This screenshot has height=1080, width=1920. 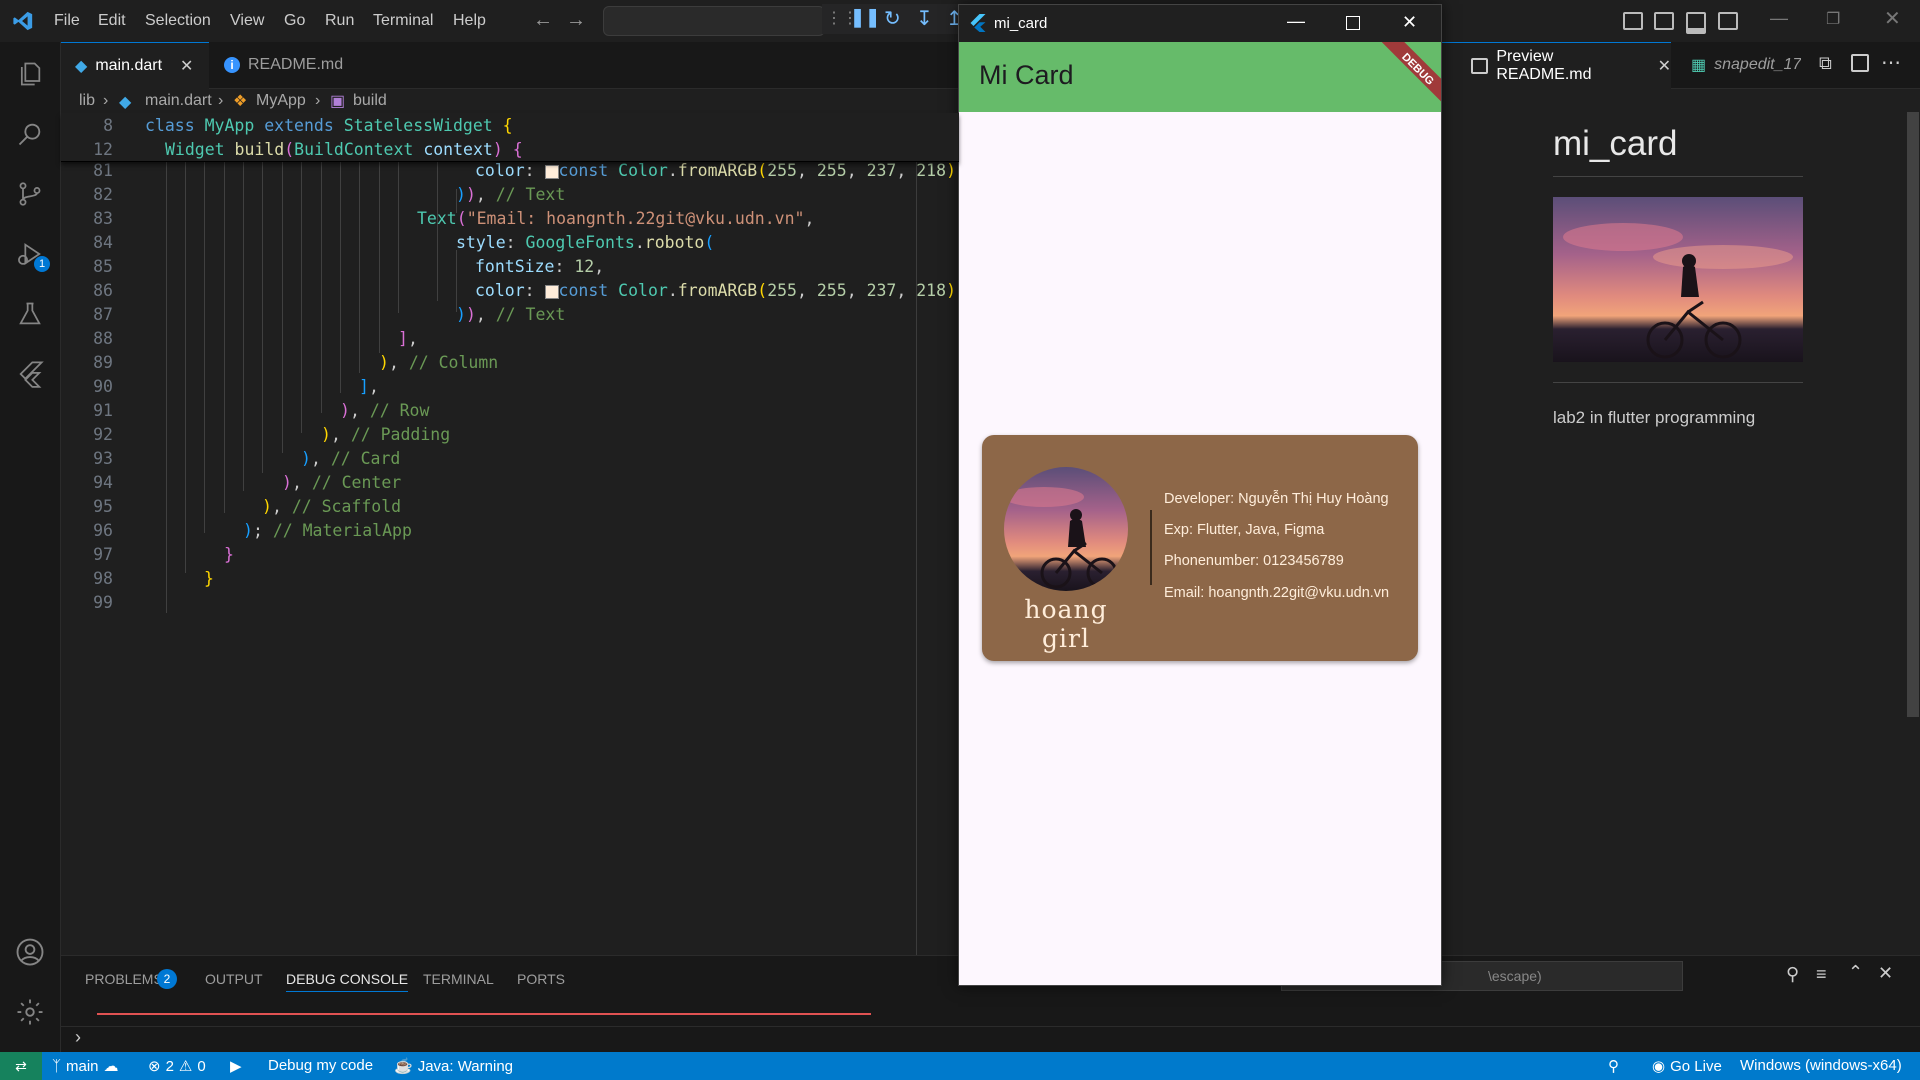 I want to click on customize-layout-icon, so click(x=1633, y=21).